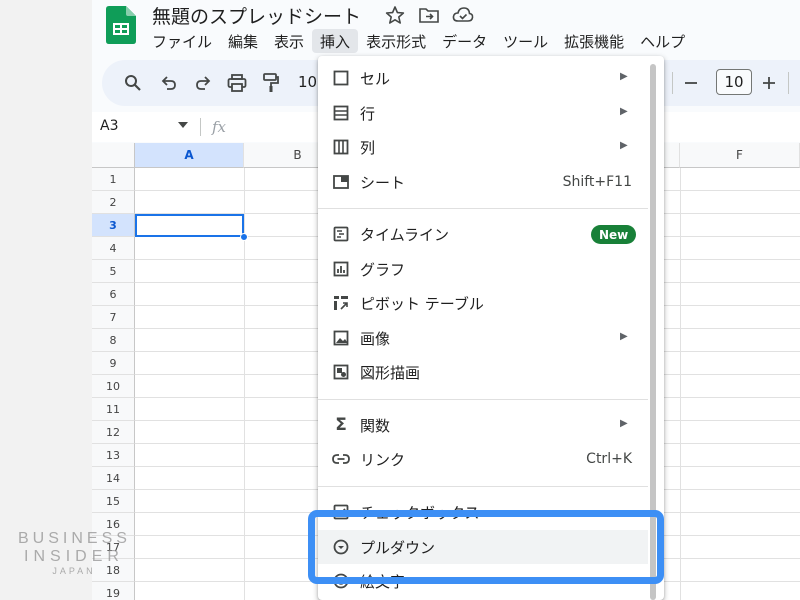  I want to click on menu-item-label: 列, so click(368, 148).